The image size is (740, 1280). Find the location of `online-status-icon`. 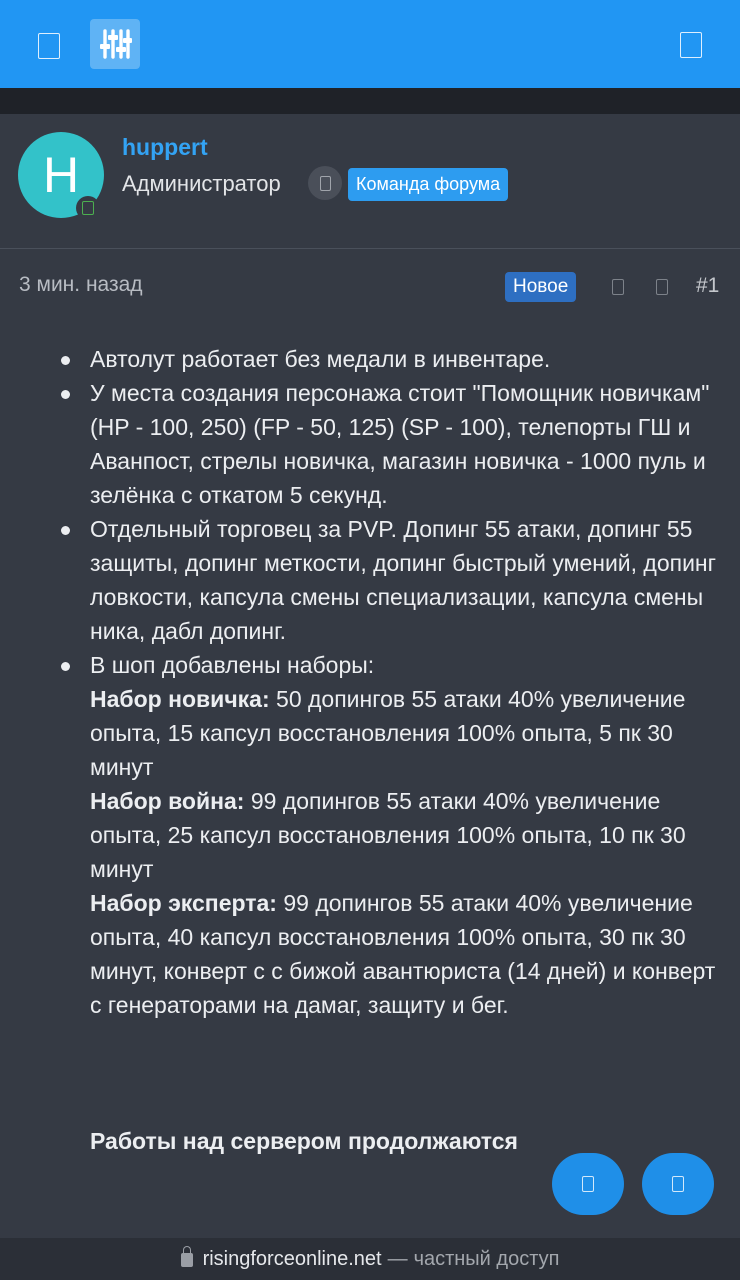

online-status-icon is located at coordinates (88, 208).